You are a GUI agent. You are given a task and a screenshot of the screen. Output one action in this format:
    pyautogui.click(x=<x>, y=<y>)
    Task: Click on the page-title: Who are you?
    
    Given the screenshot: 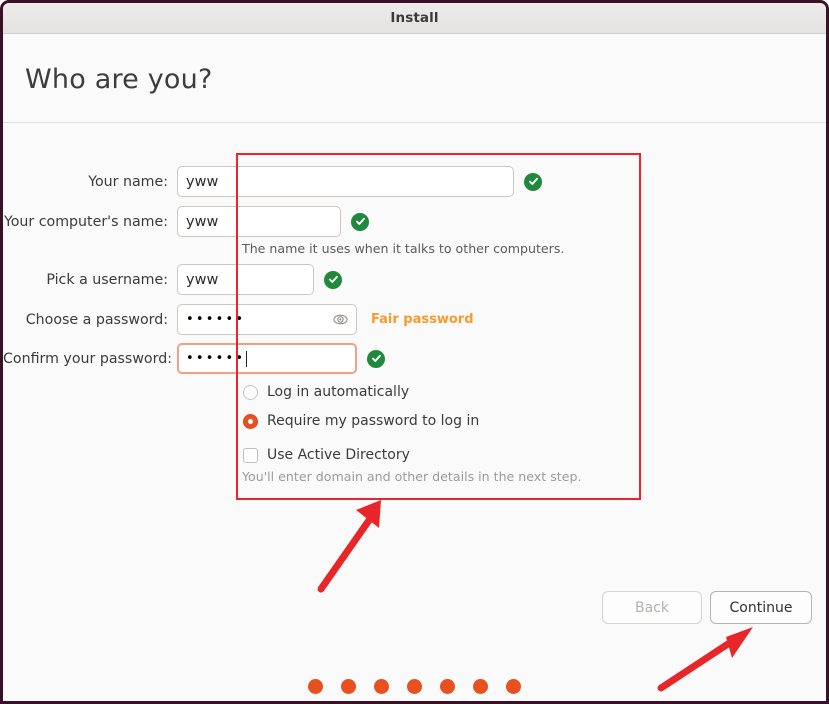 What is the action you would take?
    pyautogui.click(x=119, y=79)
    